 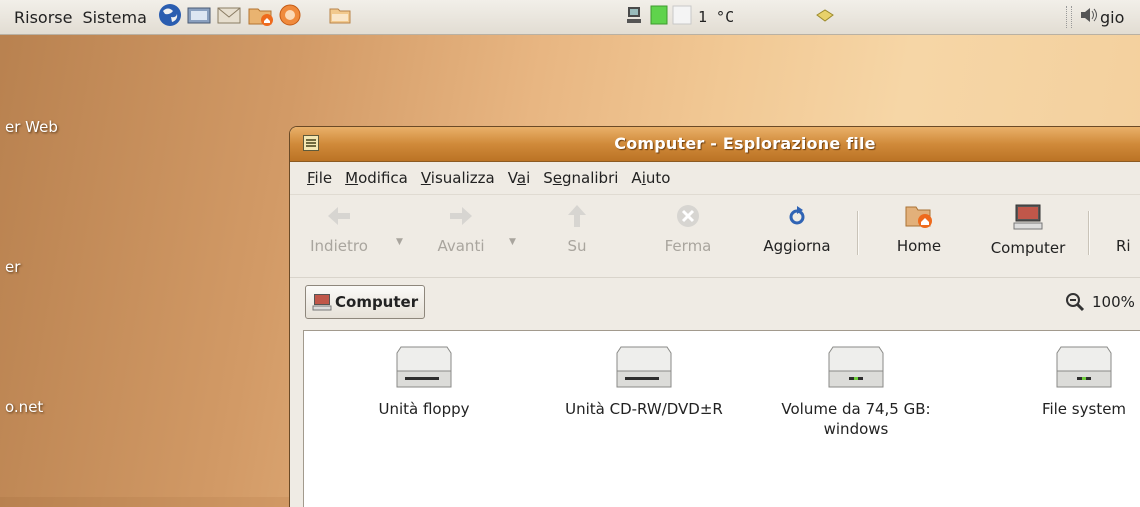 I want to click on reload-button: Aggiorna, so click(x=797, y=229).